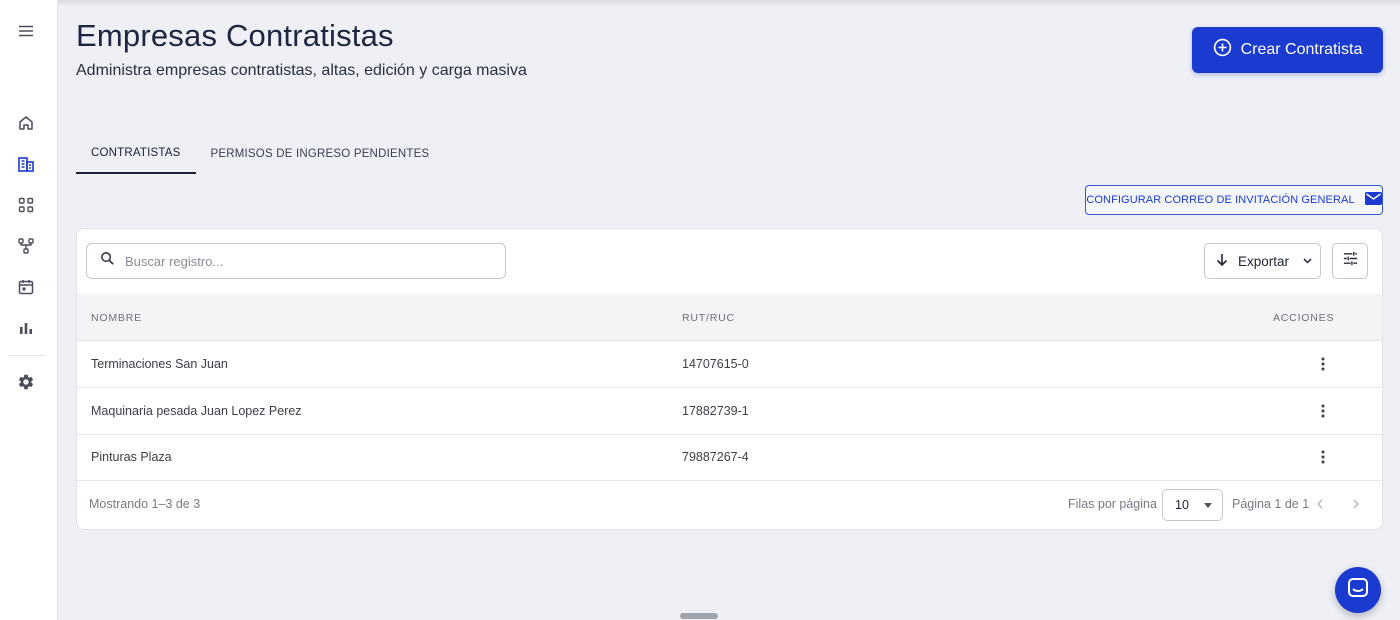 The height and width of the screenshot is (620, 1400). What do you see at coordinates (1307, 261) in the screenshot?
I see `chevron-down-icon` at bounding box center [1307, 261].